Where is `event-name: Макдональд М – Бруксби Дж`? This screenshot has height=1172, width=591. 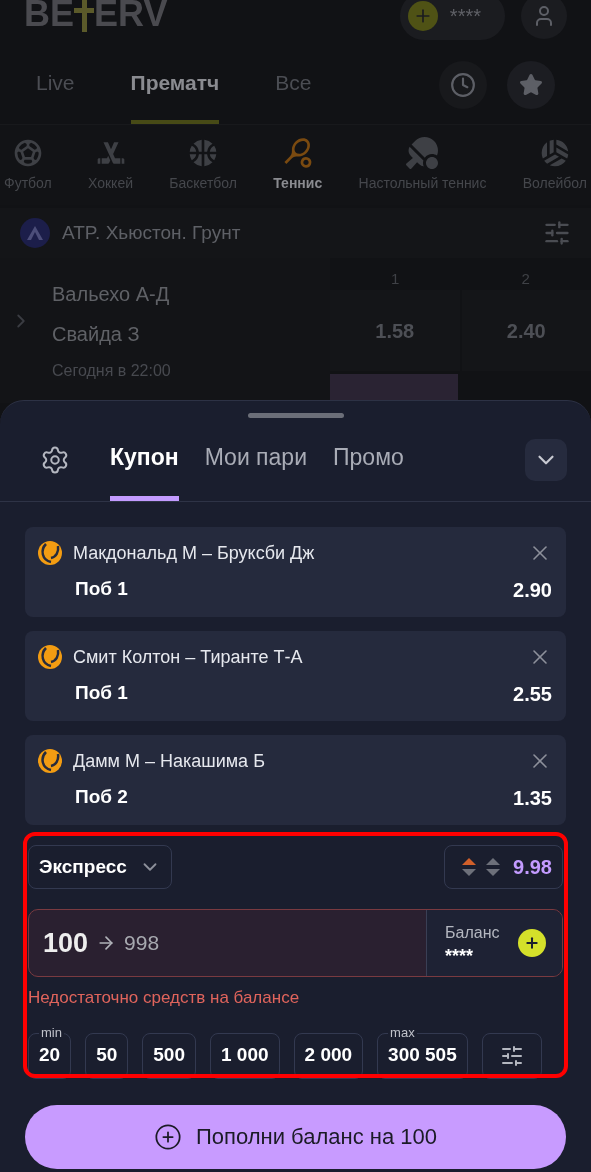
event-name: Макдональд М – Бруксби Дж is located at coordinates (194, 553).